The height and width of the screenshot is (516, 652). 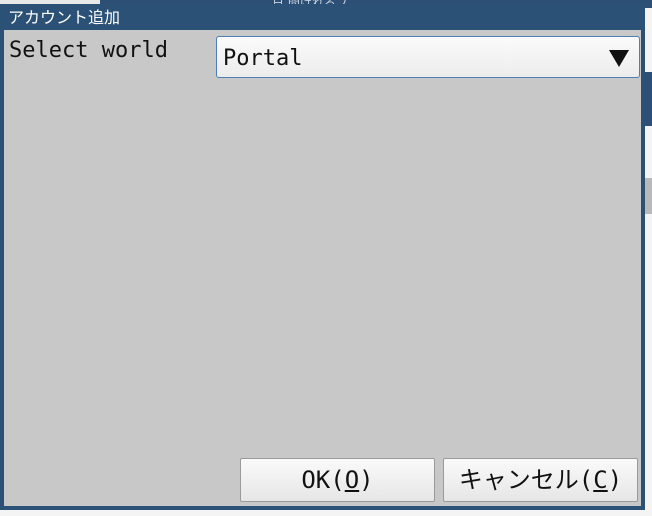 I want to click on cancel-button-suffix: ), so click(x=615, y=480).